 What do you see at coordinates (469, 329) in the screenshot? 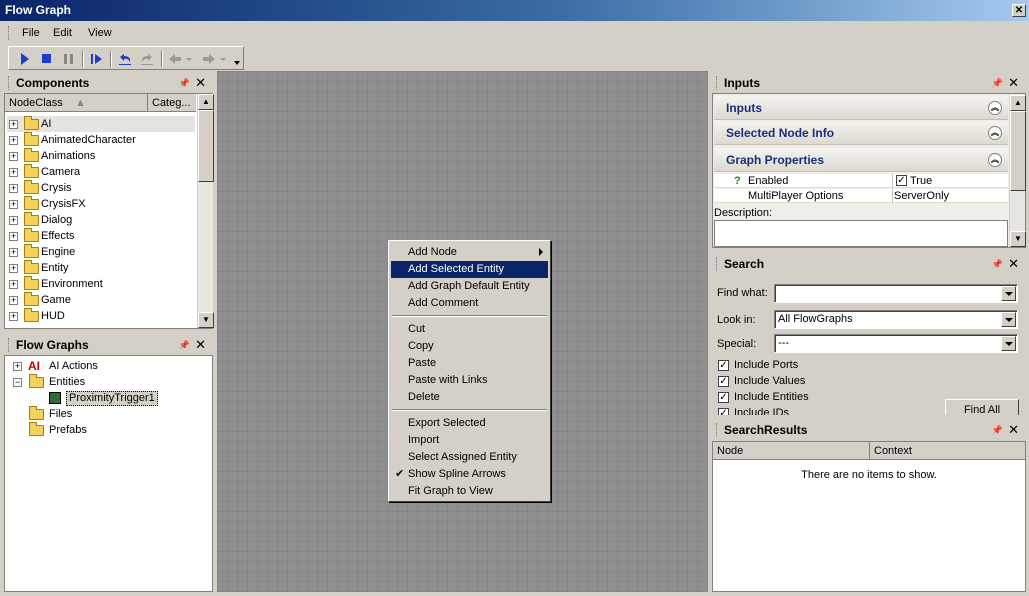
I see `menu-item-cut: Cut` at bounding box center [469, 329].